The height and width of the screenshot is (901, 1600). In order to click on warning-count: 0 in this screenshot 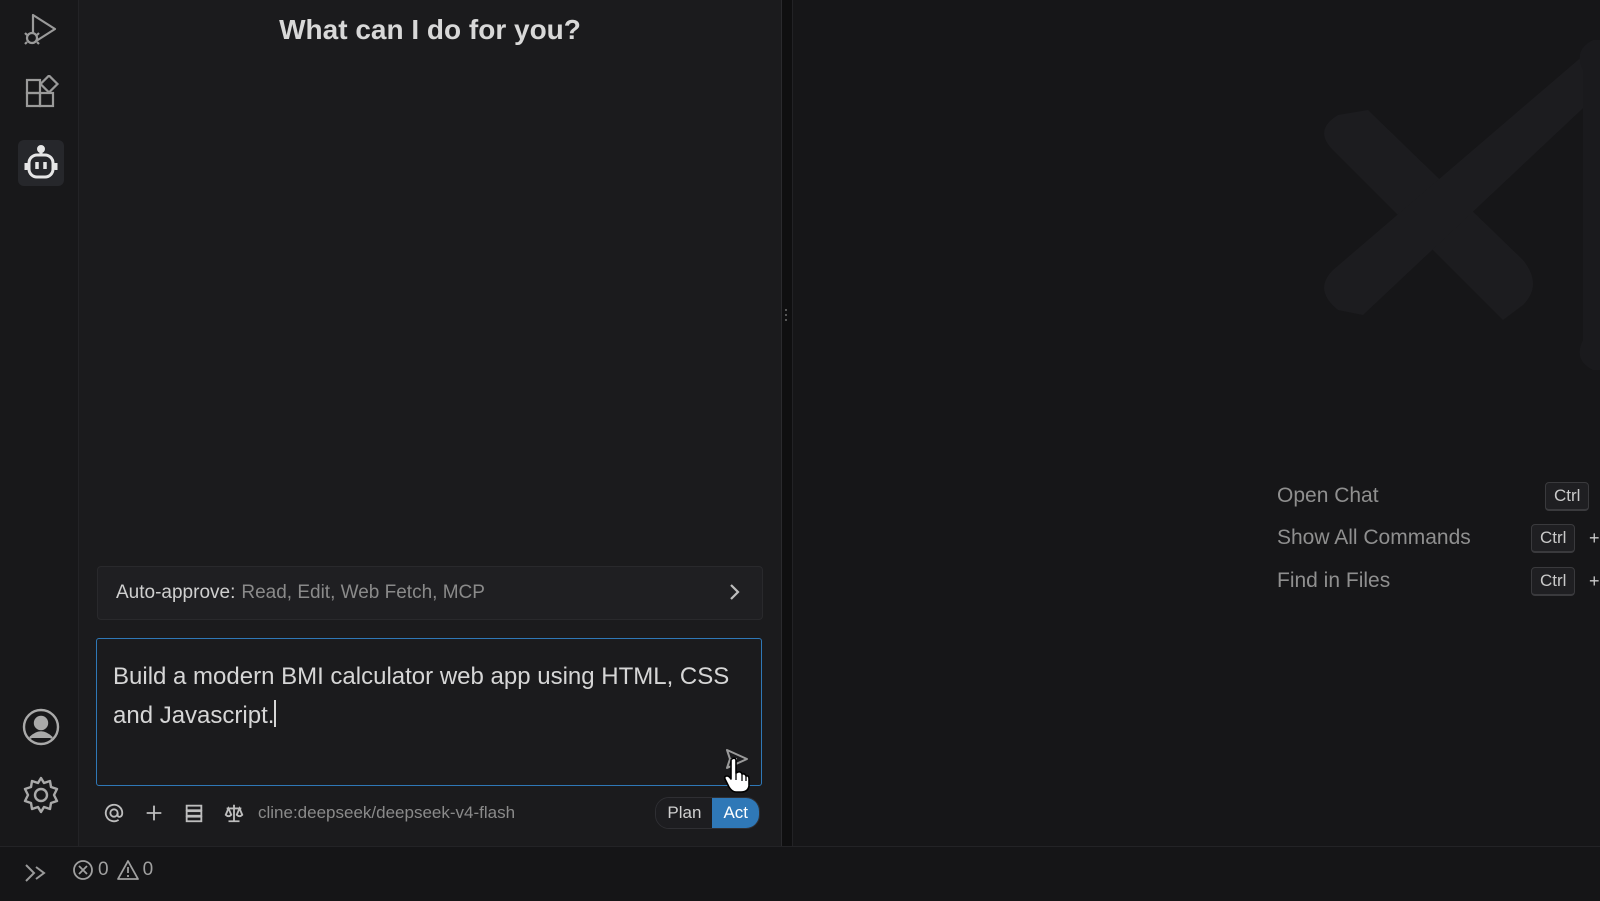, I will do `click(148, 869)`.